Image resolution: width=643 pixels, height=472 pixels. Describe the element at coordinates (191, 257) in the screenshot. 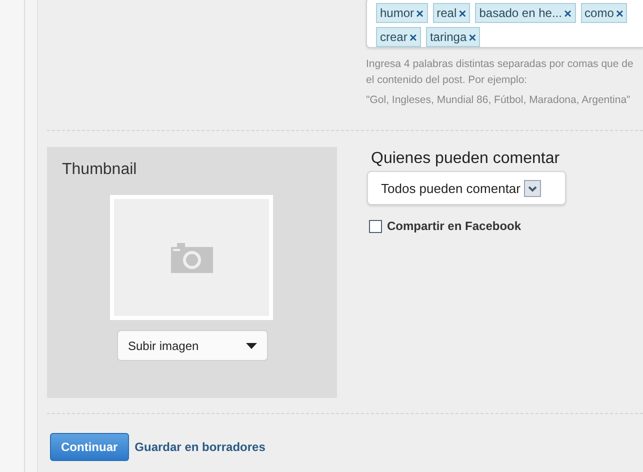

I see `camera-icon` at that location.